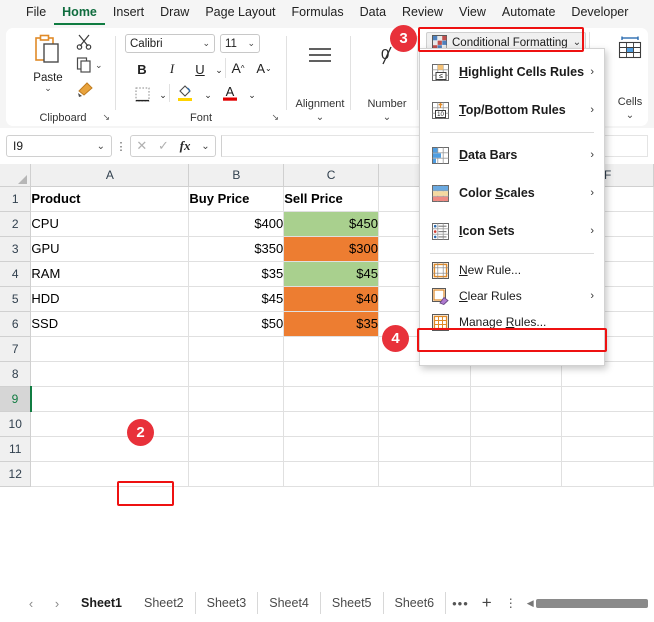 This screenshot has width=654, height=622. What do you see at coordinates (89, 64) in the screenshot?
I see `copy-button: ⌄` at bounding box center [89, 64].